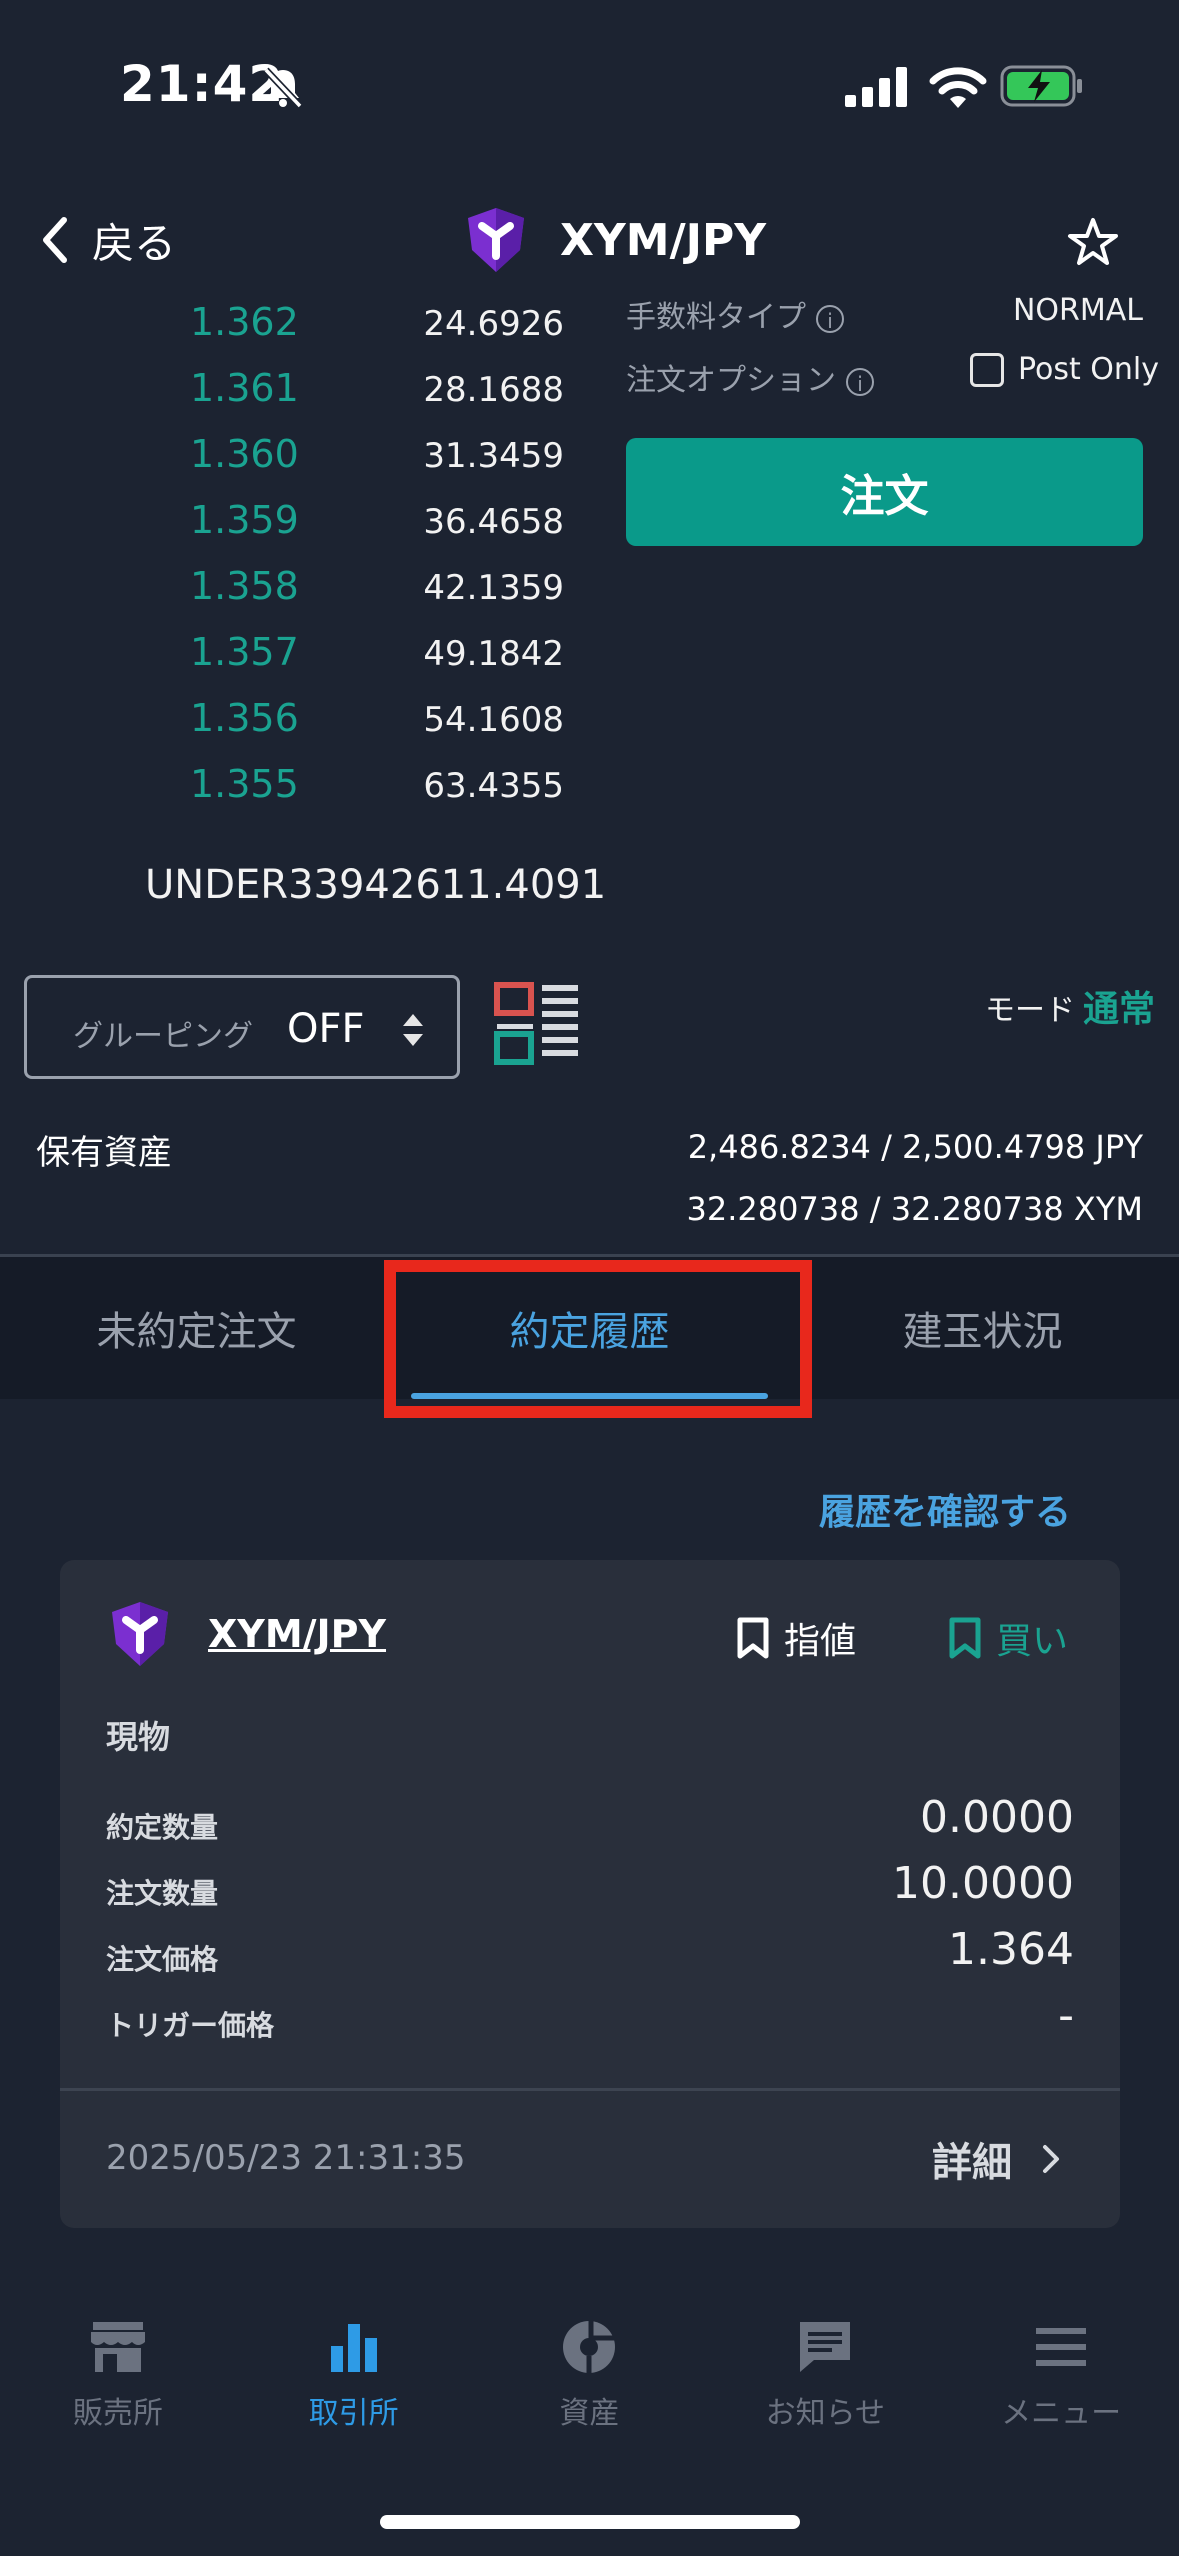 The image size is (1179, 2556). What do you see at coordinates (537, 1025) in the screenshot?
I see `orderbook-layout-icon` at bounding box center [537, 1025].